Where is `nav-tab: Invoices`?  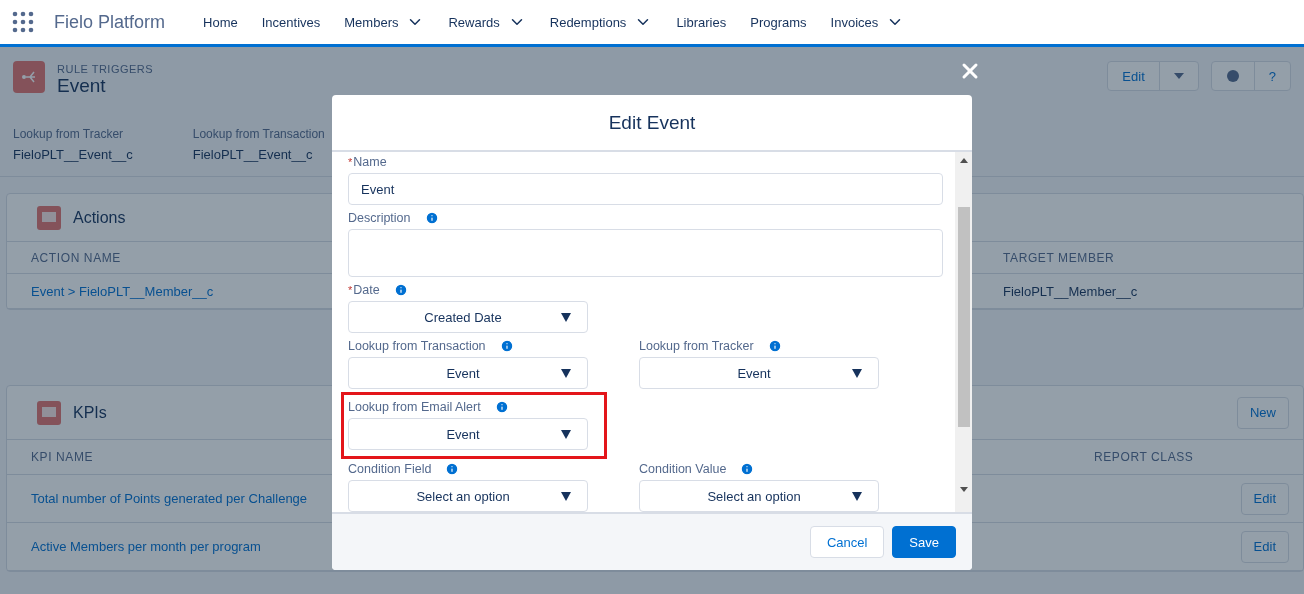
nav-tab: Invoices is located at coordinates (867, 22).